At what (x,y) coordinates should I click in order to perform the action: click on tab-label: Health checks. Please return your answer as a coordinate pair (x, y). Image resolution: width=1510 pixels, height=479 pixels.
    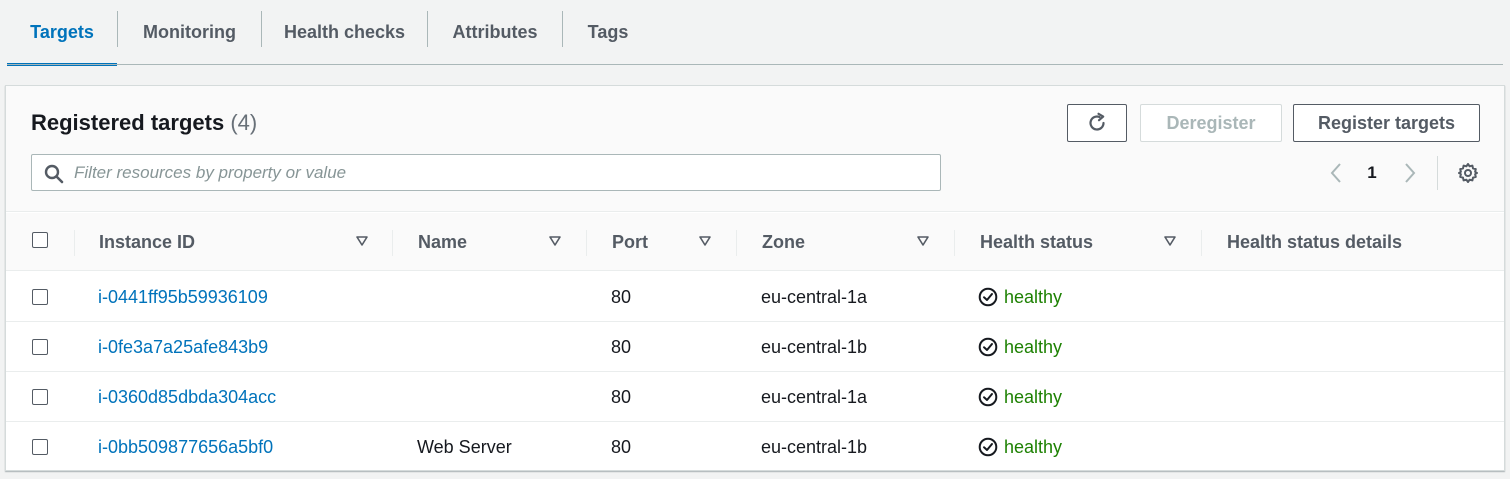
    Looking at the image, I should click on (344, 31).